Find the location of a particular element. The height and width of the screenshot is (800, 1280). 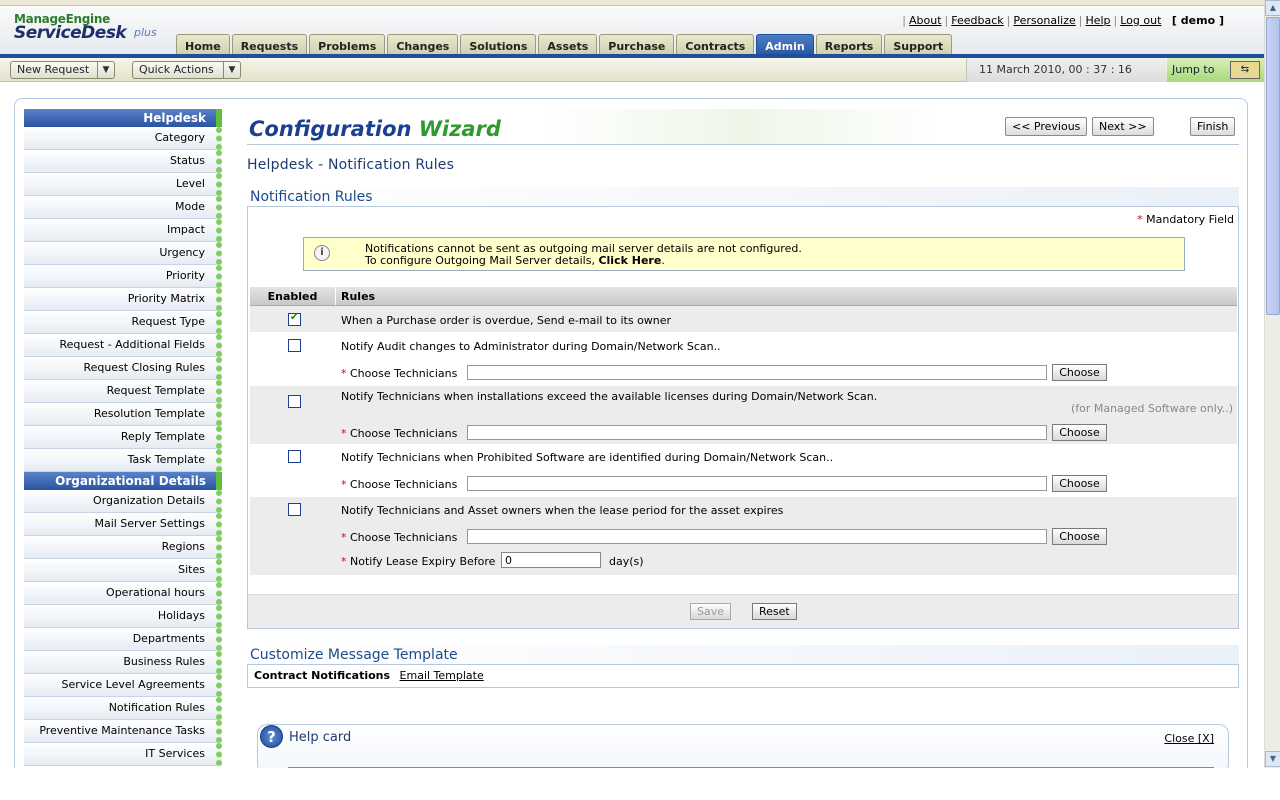

page-title: Helpdesk - Notification Rules is located at coordinates (351, 165).